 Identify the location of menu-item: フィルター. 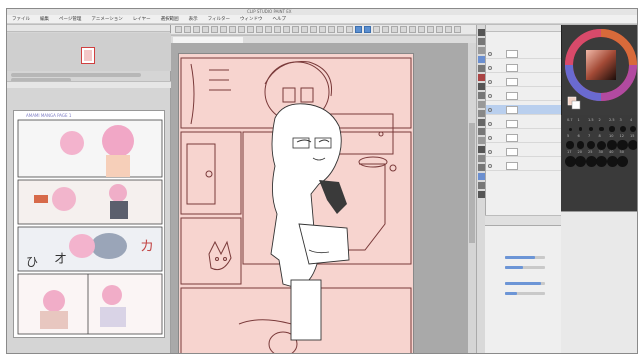
(219, 19).